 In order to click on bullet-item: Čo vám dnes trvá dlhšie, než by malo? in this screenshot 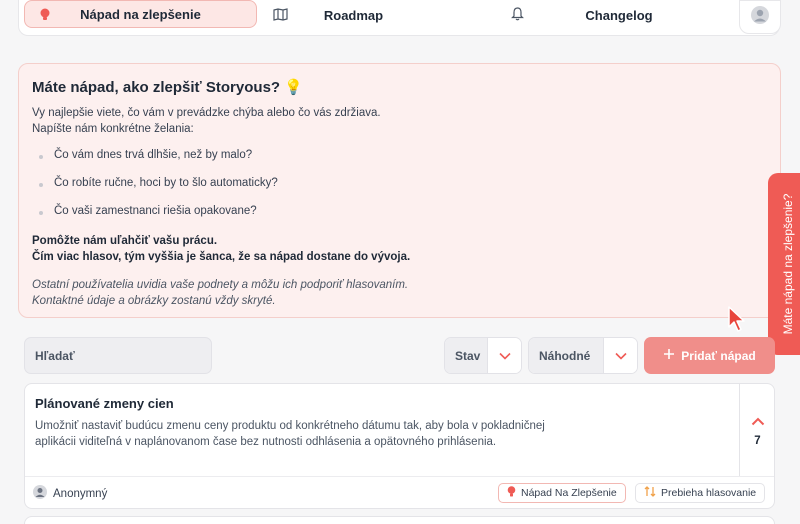, I will do `click(153, 155)`.